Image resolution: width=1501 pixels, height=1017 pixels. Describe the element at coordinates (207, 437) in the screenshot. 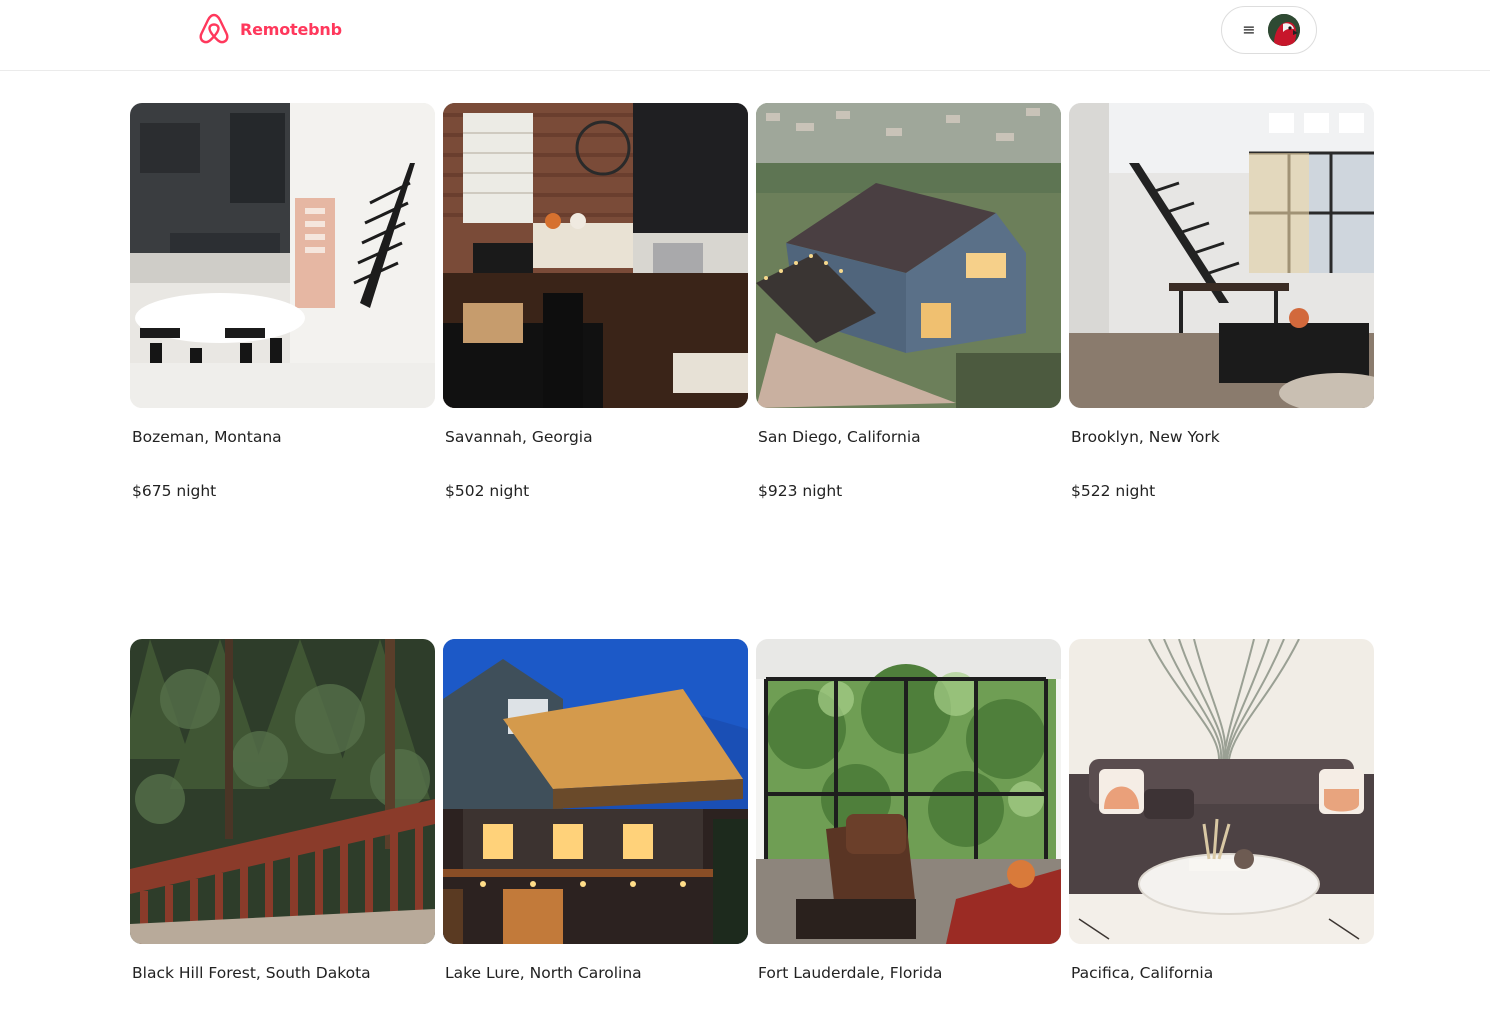

I see `listing-location: Bozeman, Montana` at that location.